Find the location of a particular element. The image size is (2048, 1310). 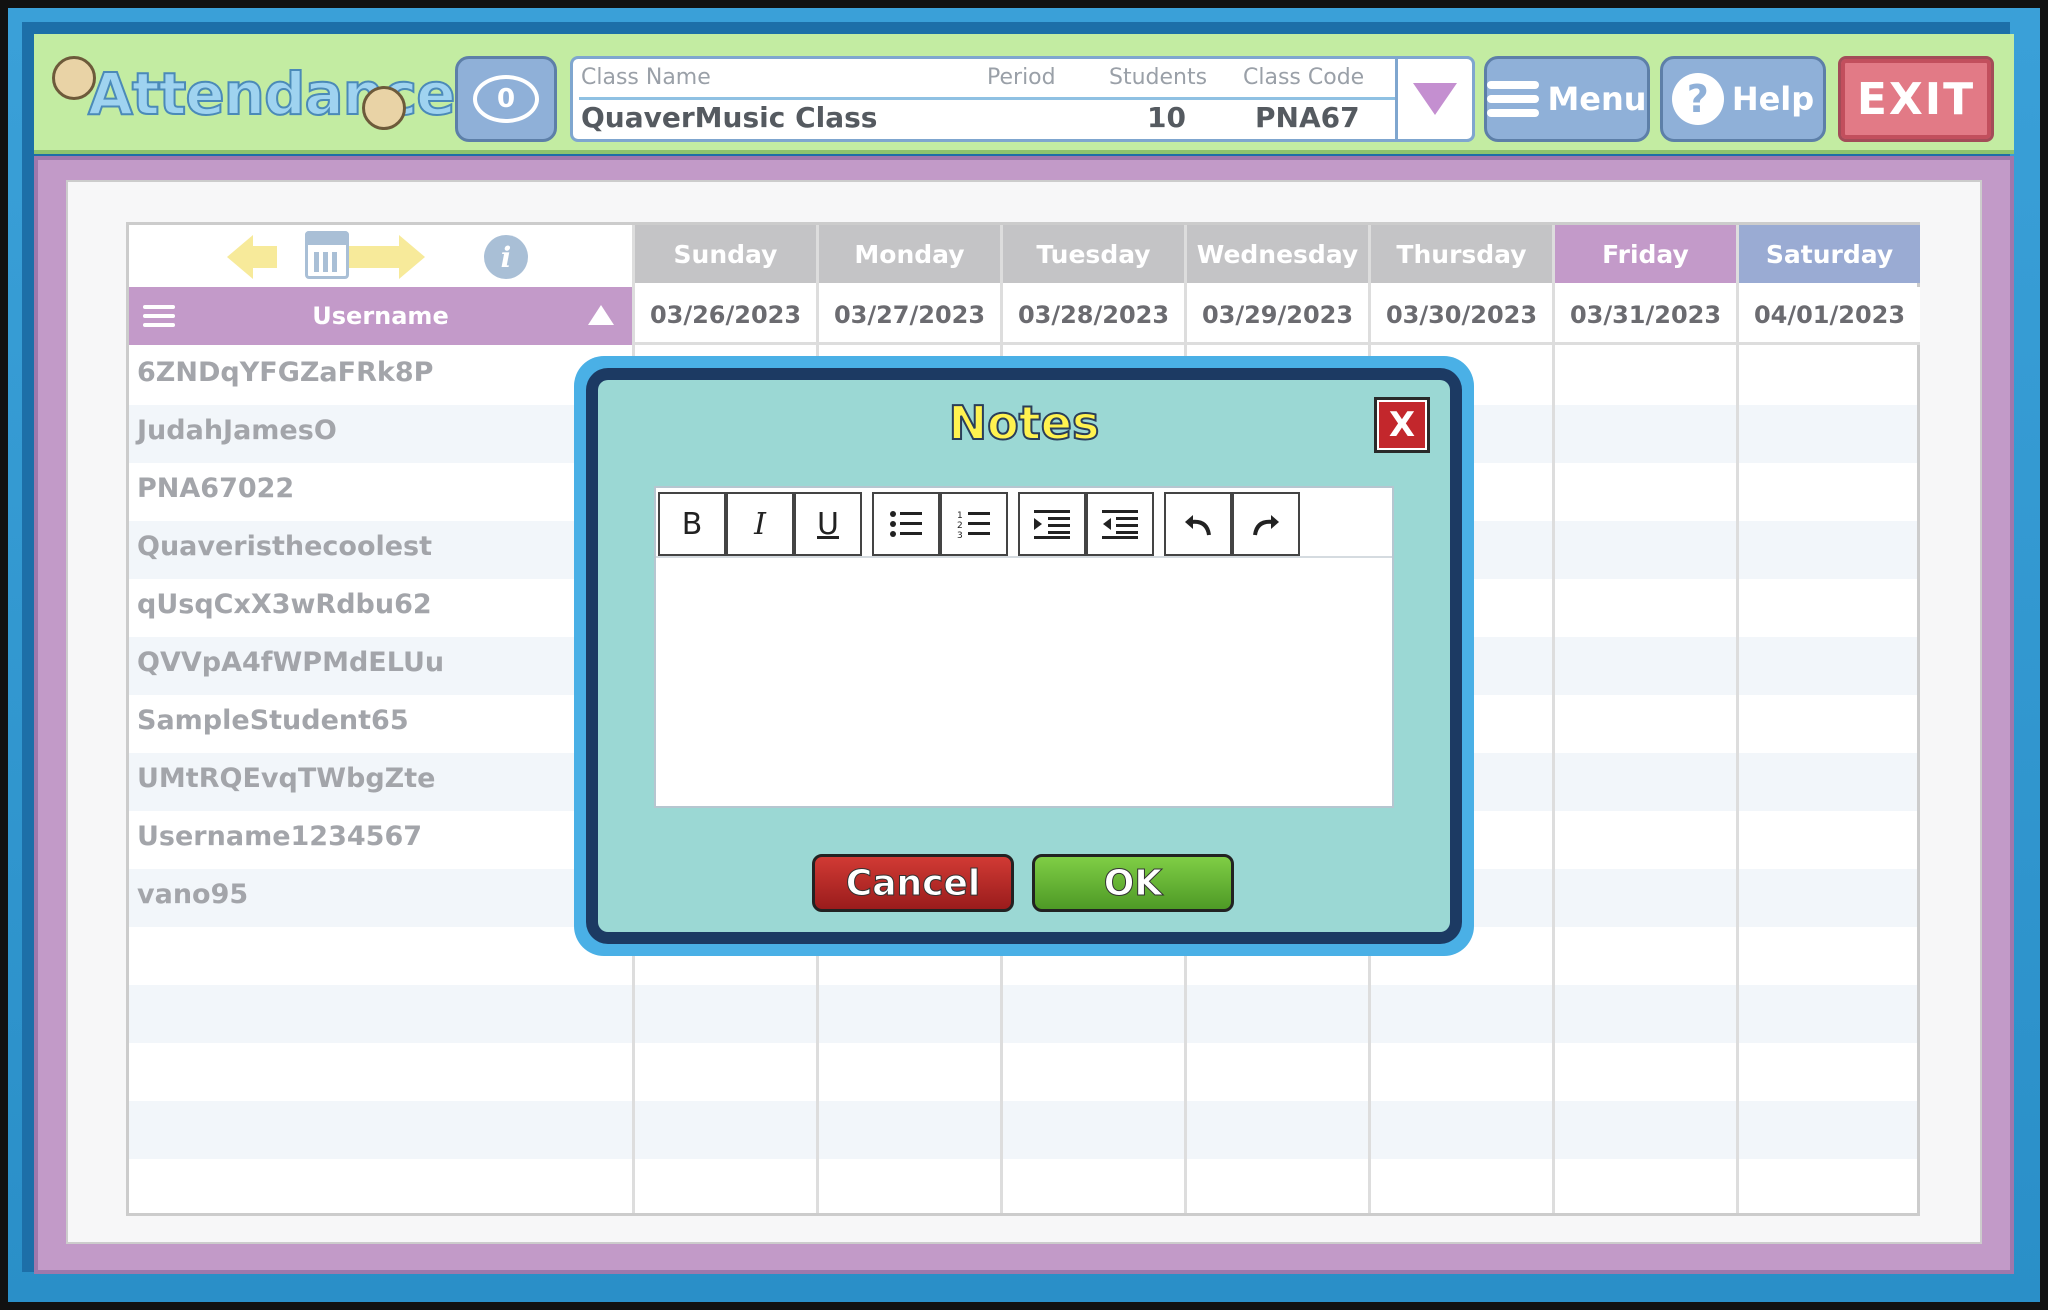

ok-button: OK is located at coordinates (1133, 883).